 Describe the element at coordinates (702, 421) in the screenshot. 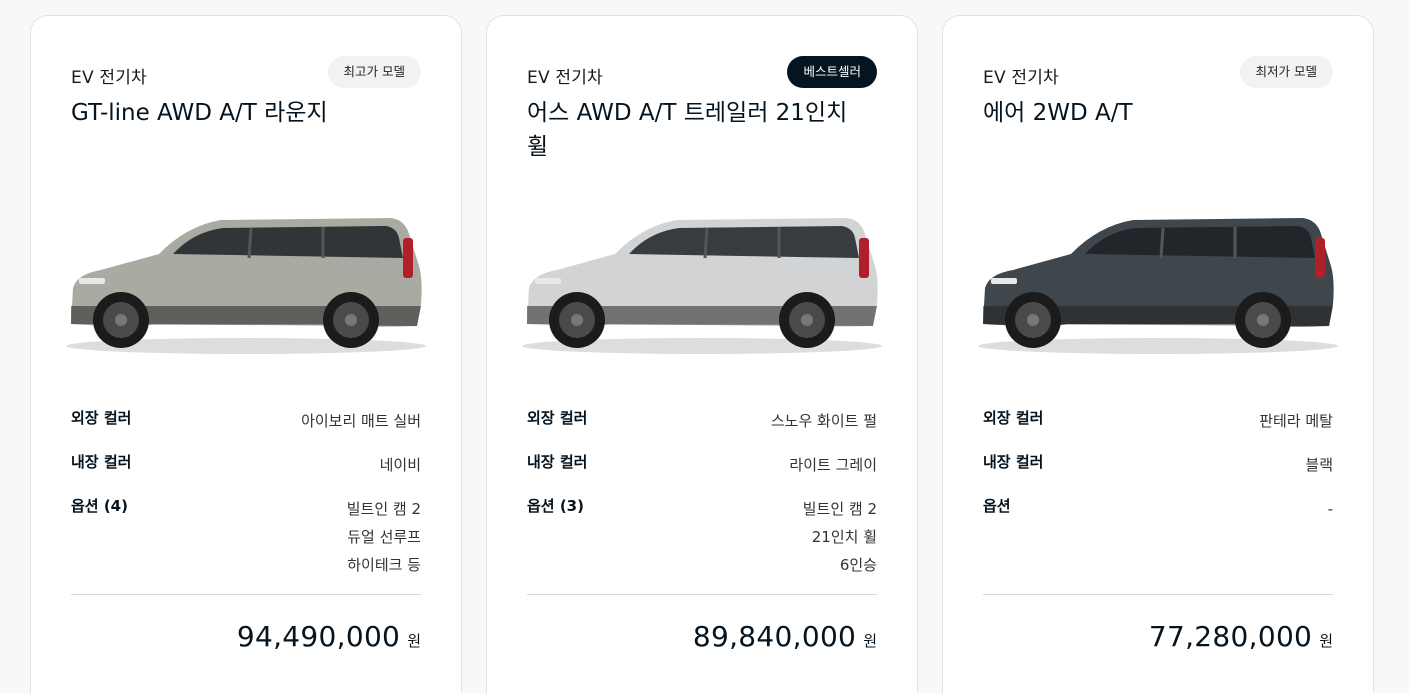

I see `exterior-color-row: 외장 컬러 스노우 화이트 펄` at that location.